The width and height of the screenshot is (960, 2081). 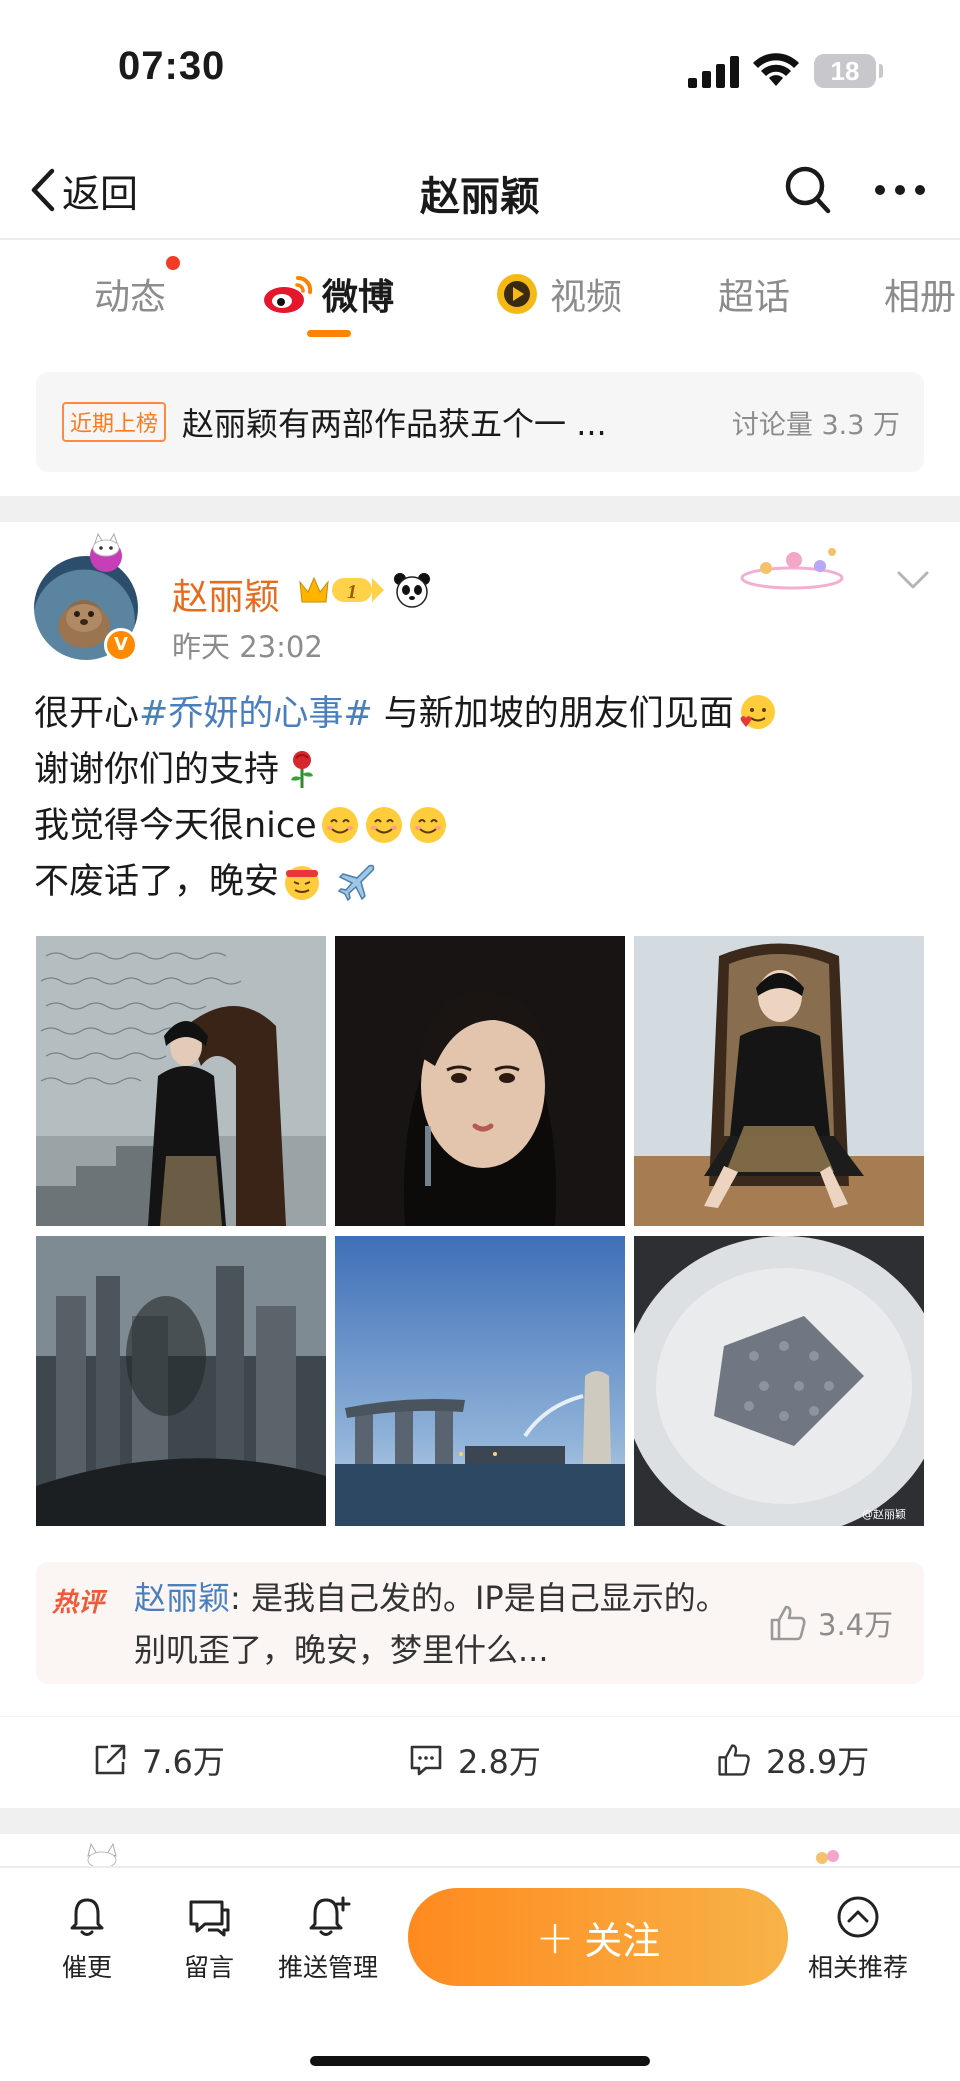 I want to click on airplane-emoji-icon, so click(x=356, y=883).